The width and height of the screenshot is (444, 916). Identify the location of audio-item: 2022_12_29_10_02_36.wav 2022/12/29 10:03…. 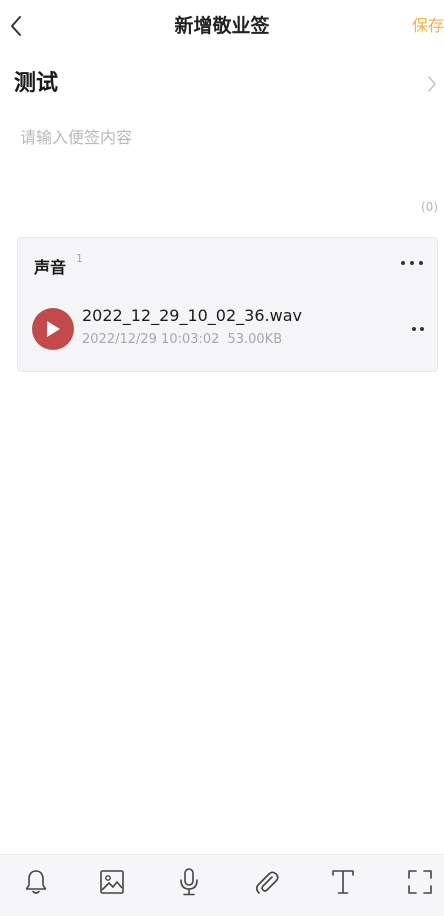
(229, 330).